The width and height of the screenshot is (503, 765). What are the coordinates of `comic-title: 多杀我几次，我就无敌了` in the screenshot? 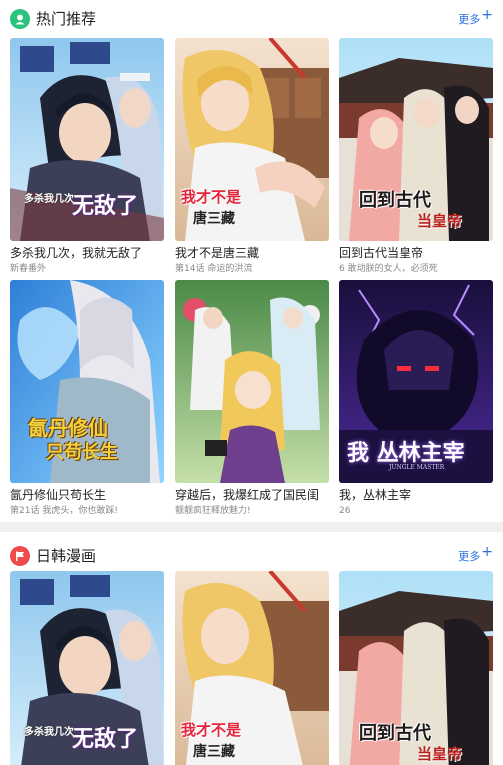 It's located at (90, 253).